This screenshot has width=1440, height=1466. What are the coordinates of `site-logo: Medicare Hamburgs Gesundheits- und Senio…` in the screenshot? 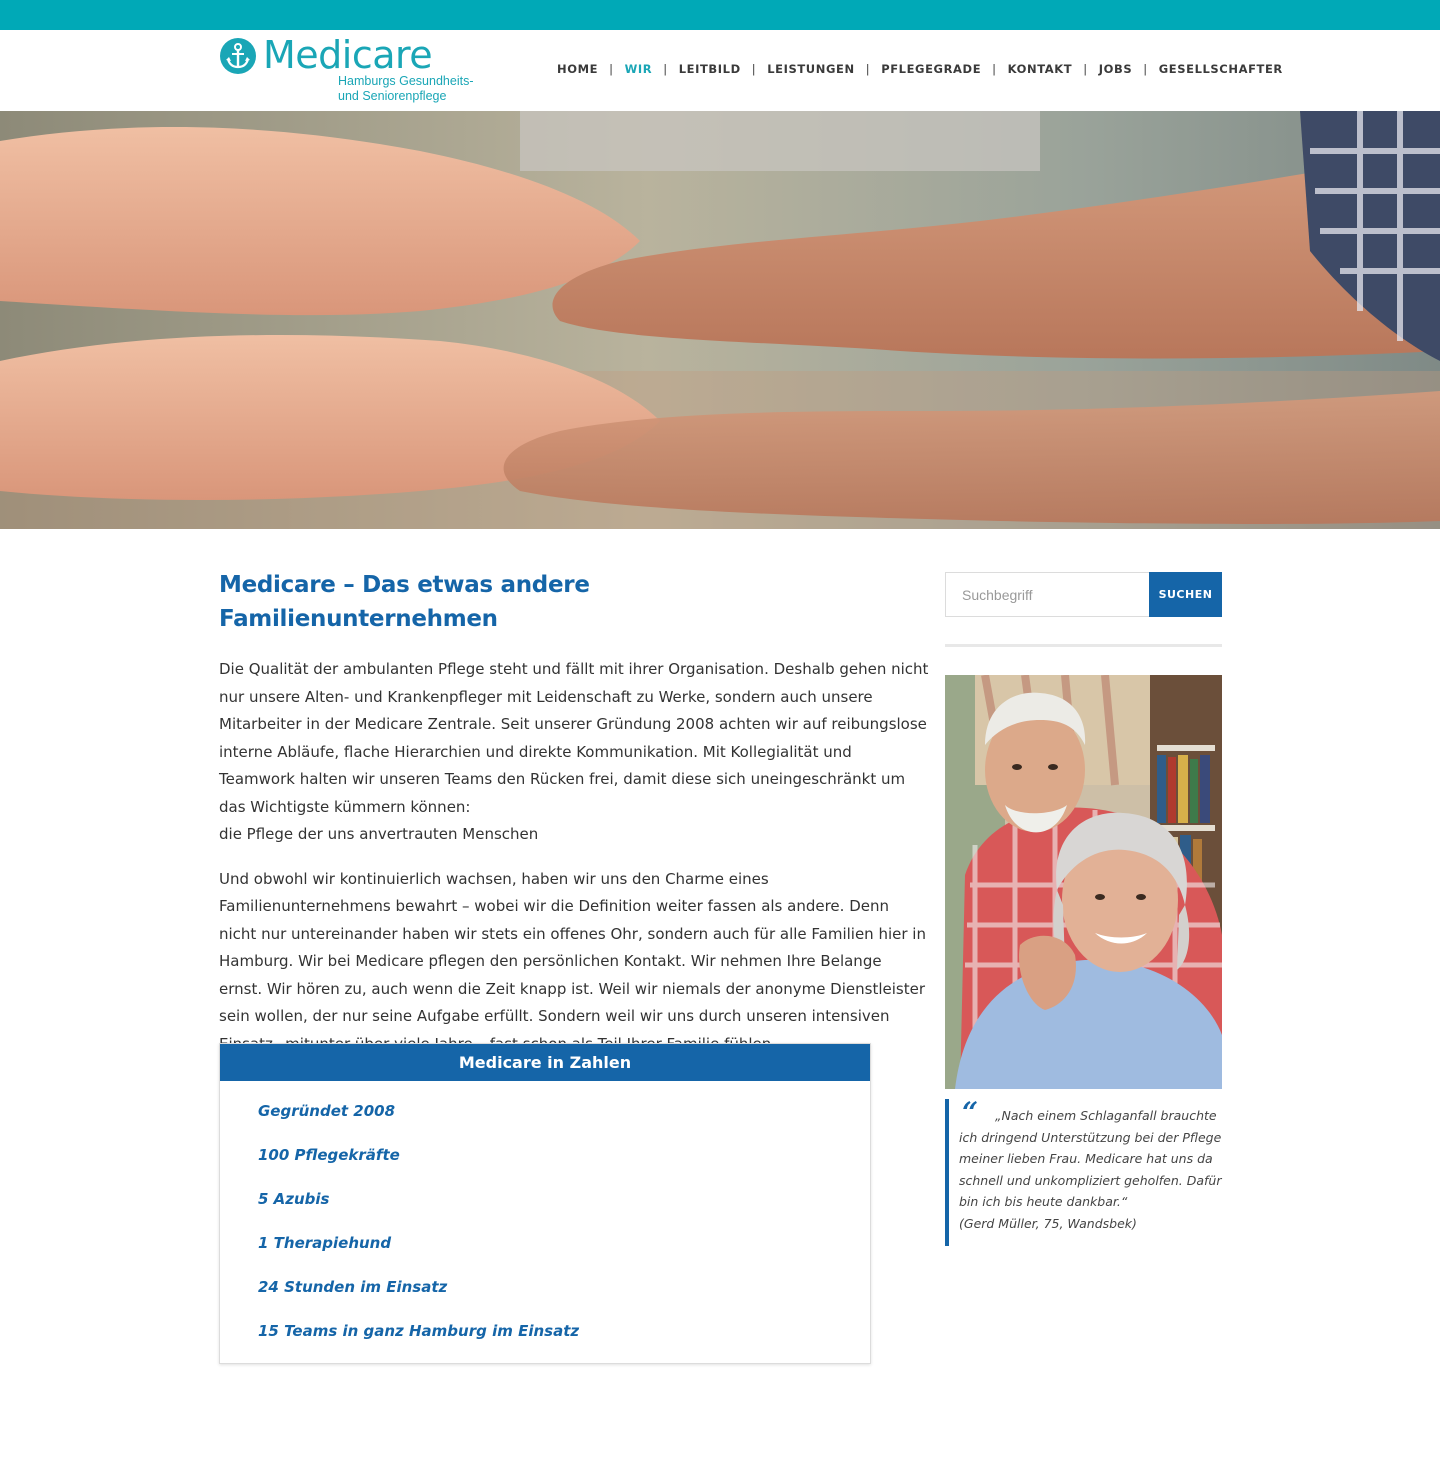 It's located at (355, 69).